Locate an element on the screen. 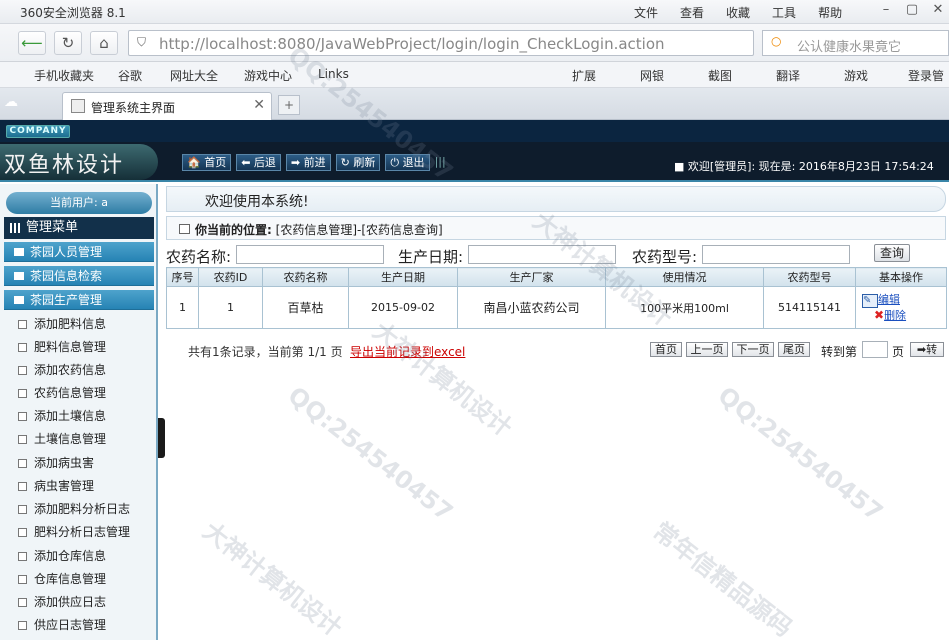 The width and height of the screenshot is (949, 640). sidebar-category-staff: 茶园人员管理 is located at coordinates (79, 252).